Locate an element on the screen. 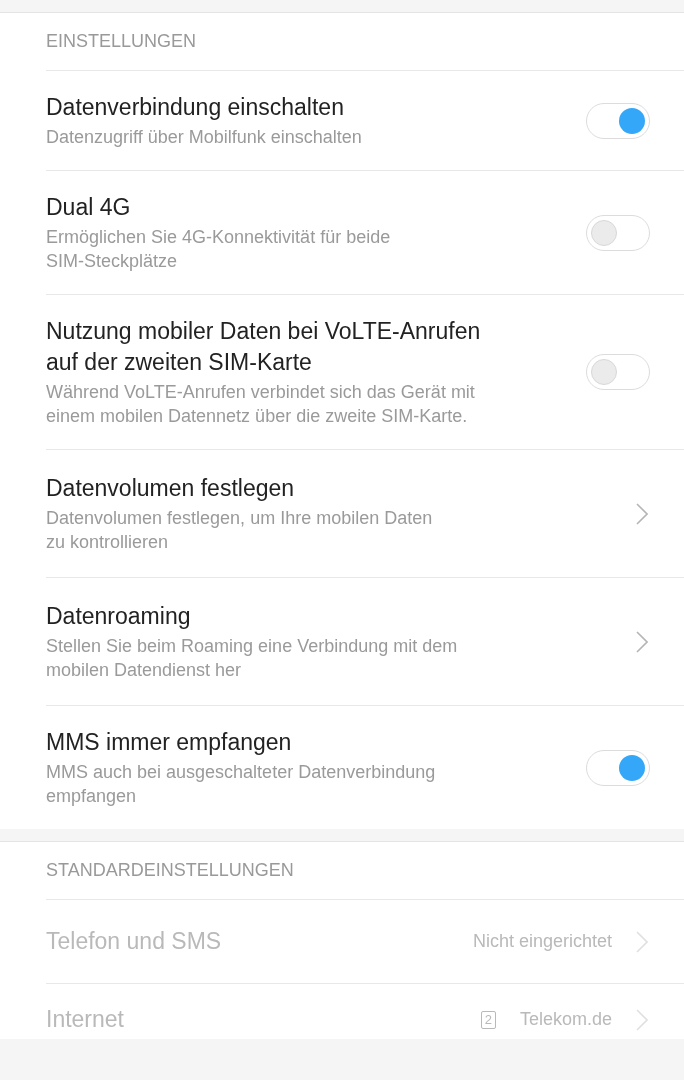 Image resolution: width=684 pixels, height=1080 pixels. setting-title: Datenverbindung einschalten is located at coordinates (195, 107).